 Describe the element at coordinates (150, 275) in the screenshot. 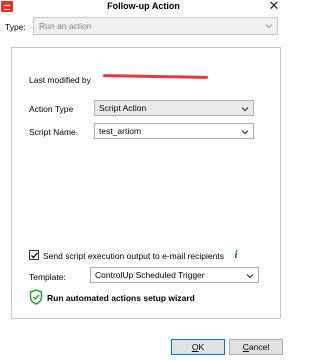

I see `template-value: ControlUp Scheduled Trigger` at that location.